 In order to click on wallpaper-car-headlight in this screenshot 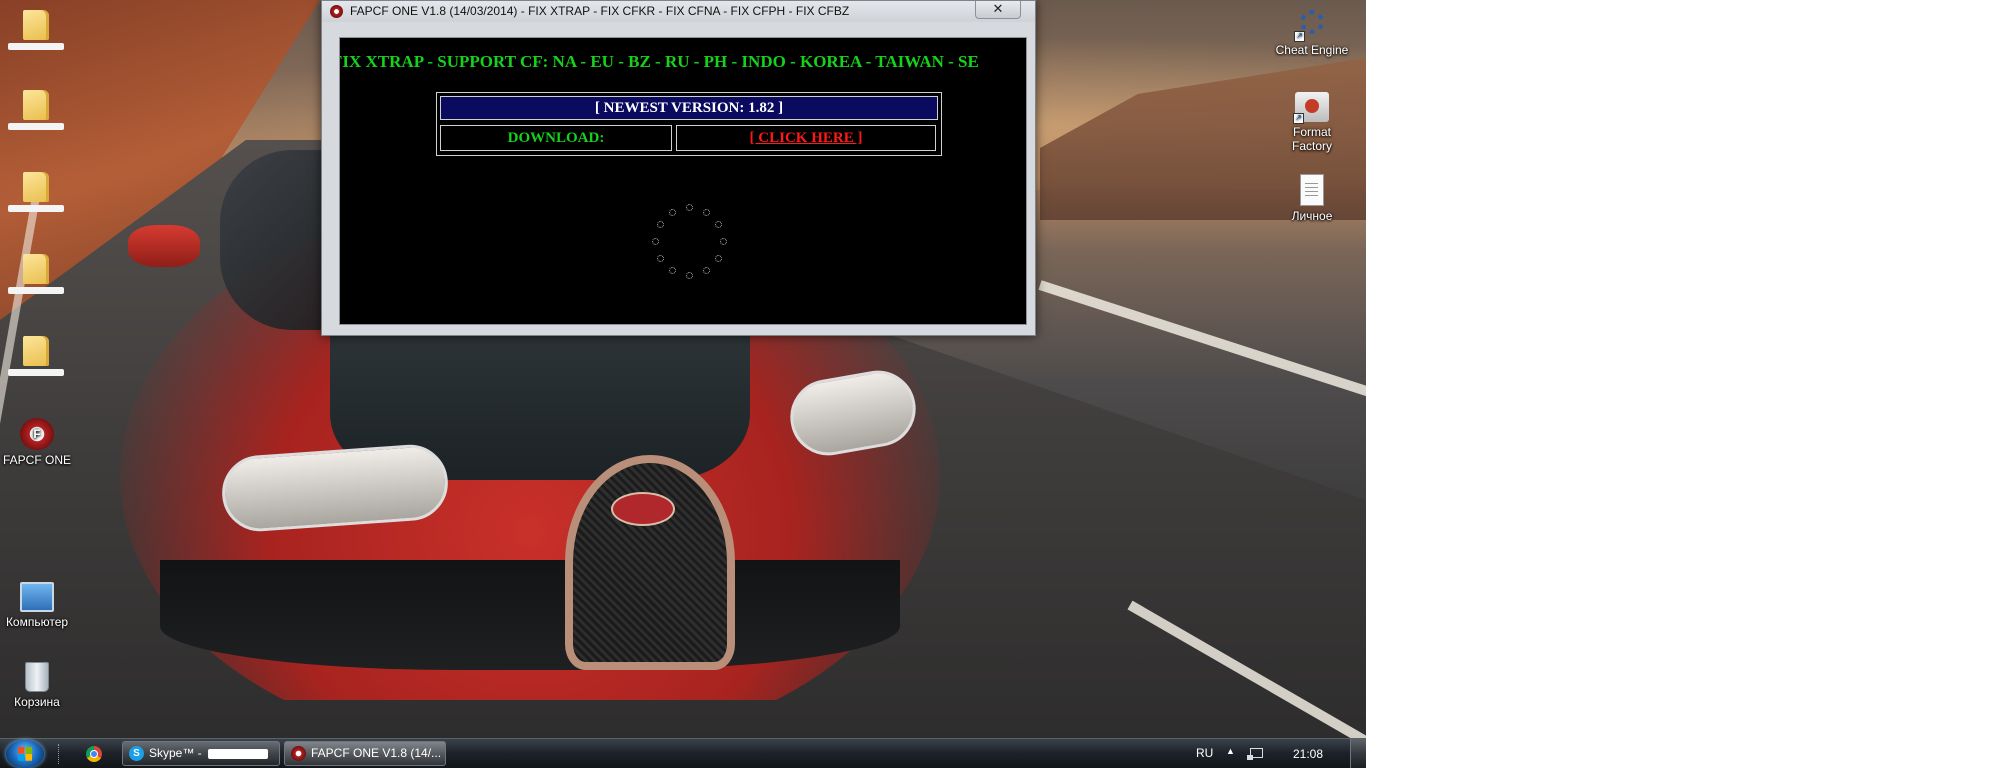, I will do `click(335, 488)`.